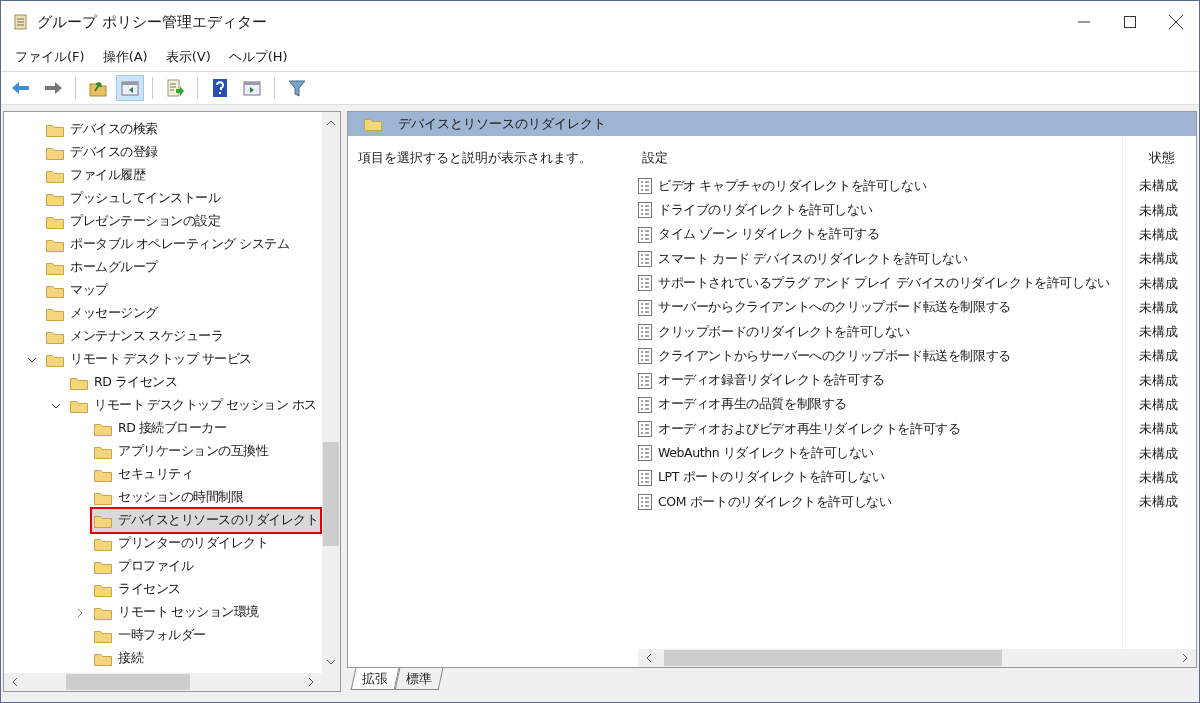 The height and width of the screenshot is (703, 1200). What do you see at coordinates (771, 380) in the screenshot?
I see `setting-name: オーディオ録音リダイレクトを許可する` at bounding box center [771, 380].